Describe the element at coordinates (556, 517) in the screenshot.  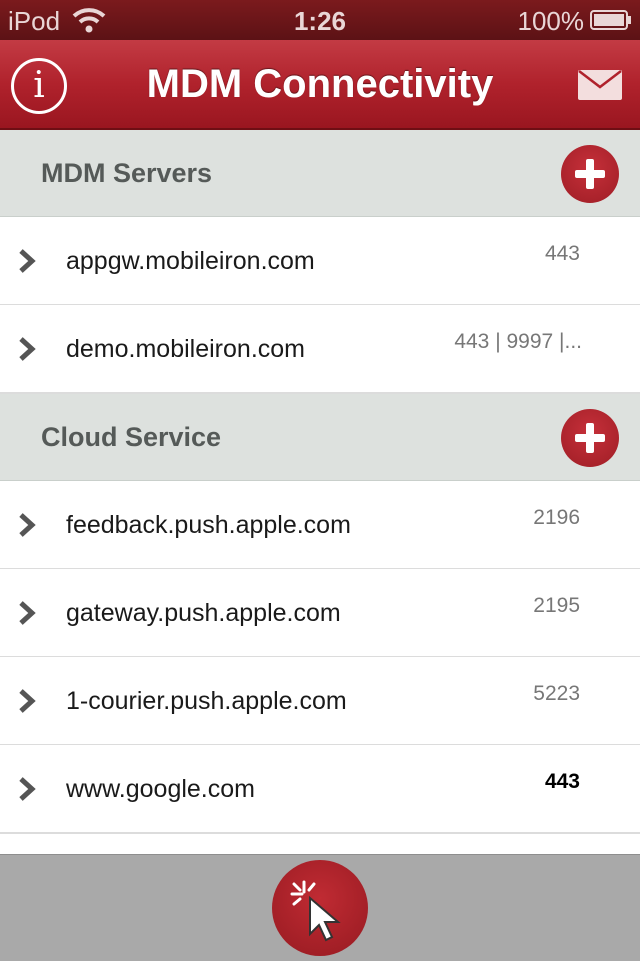
I see `port-label: 2196` at that location.